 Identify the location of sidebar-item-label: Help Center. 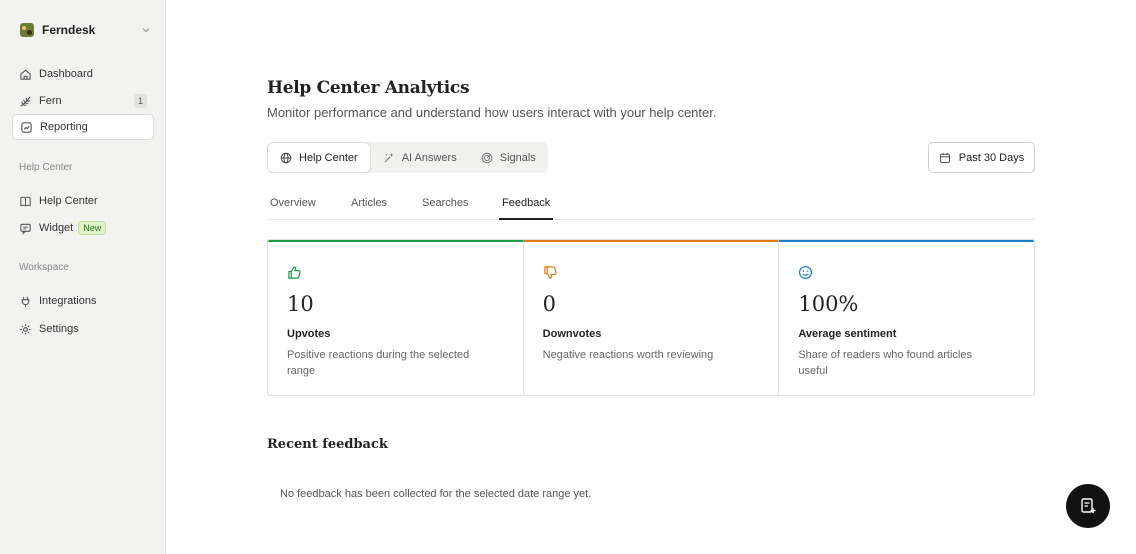
(68, 201).